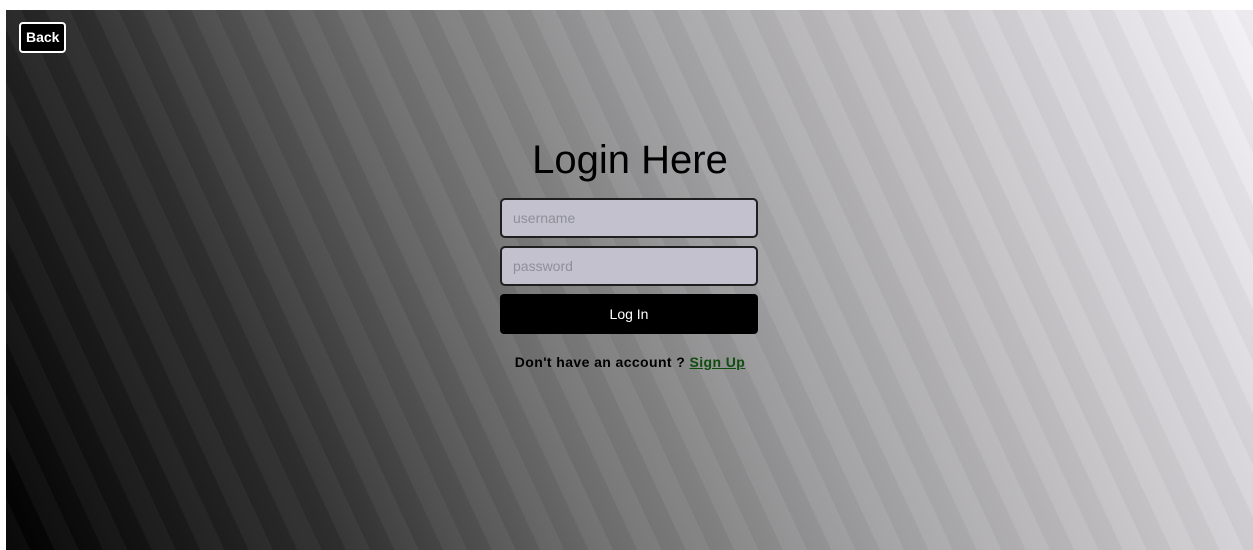  Describe the element at coordinates (600, 362) in the screenshot. I see `signup-prompt-text: Don't have an account ?` at that location.